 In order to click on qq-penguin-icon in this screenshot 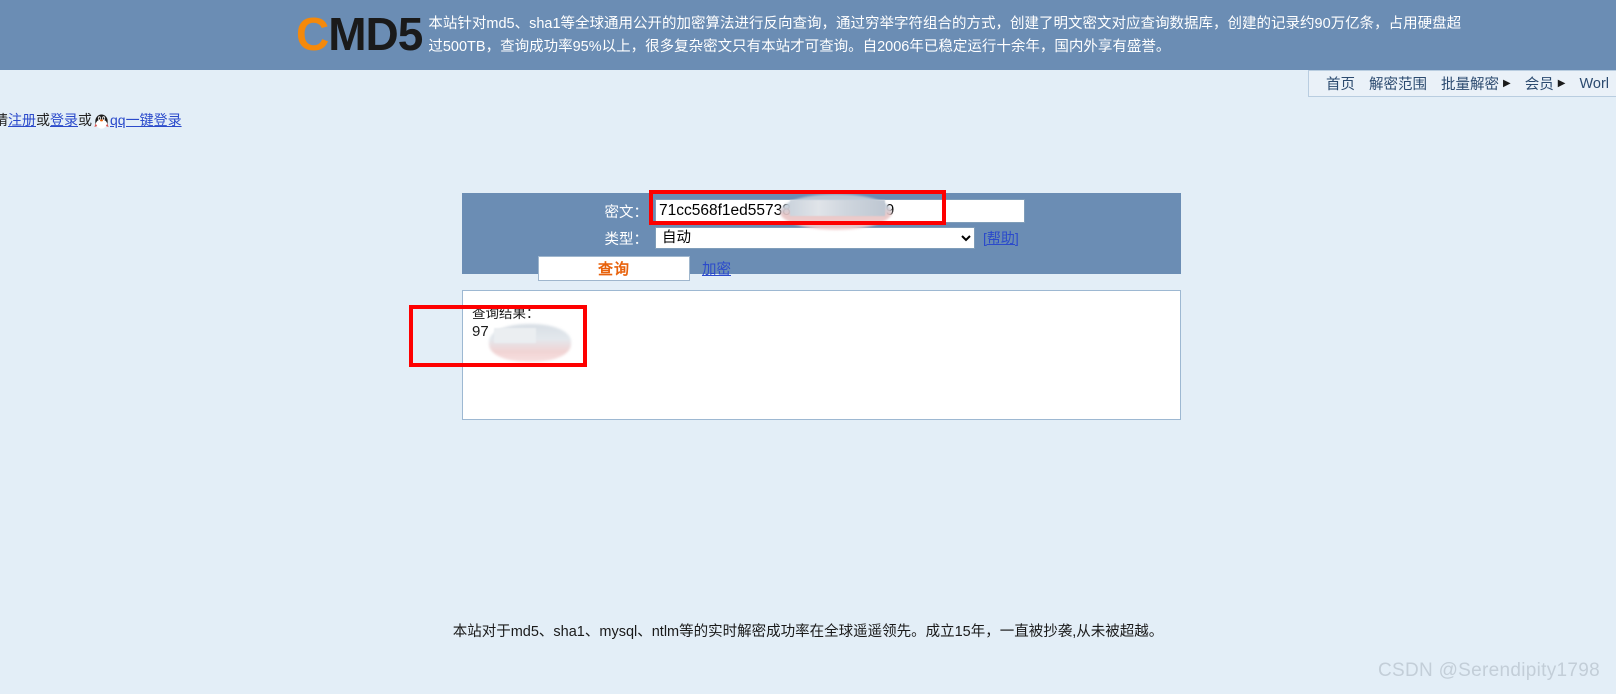, I will do `click(101, 120)`.